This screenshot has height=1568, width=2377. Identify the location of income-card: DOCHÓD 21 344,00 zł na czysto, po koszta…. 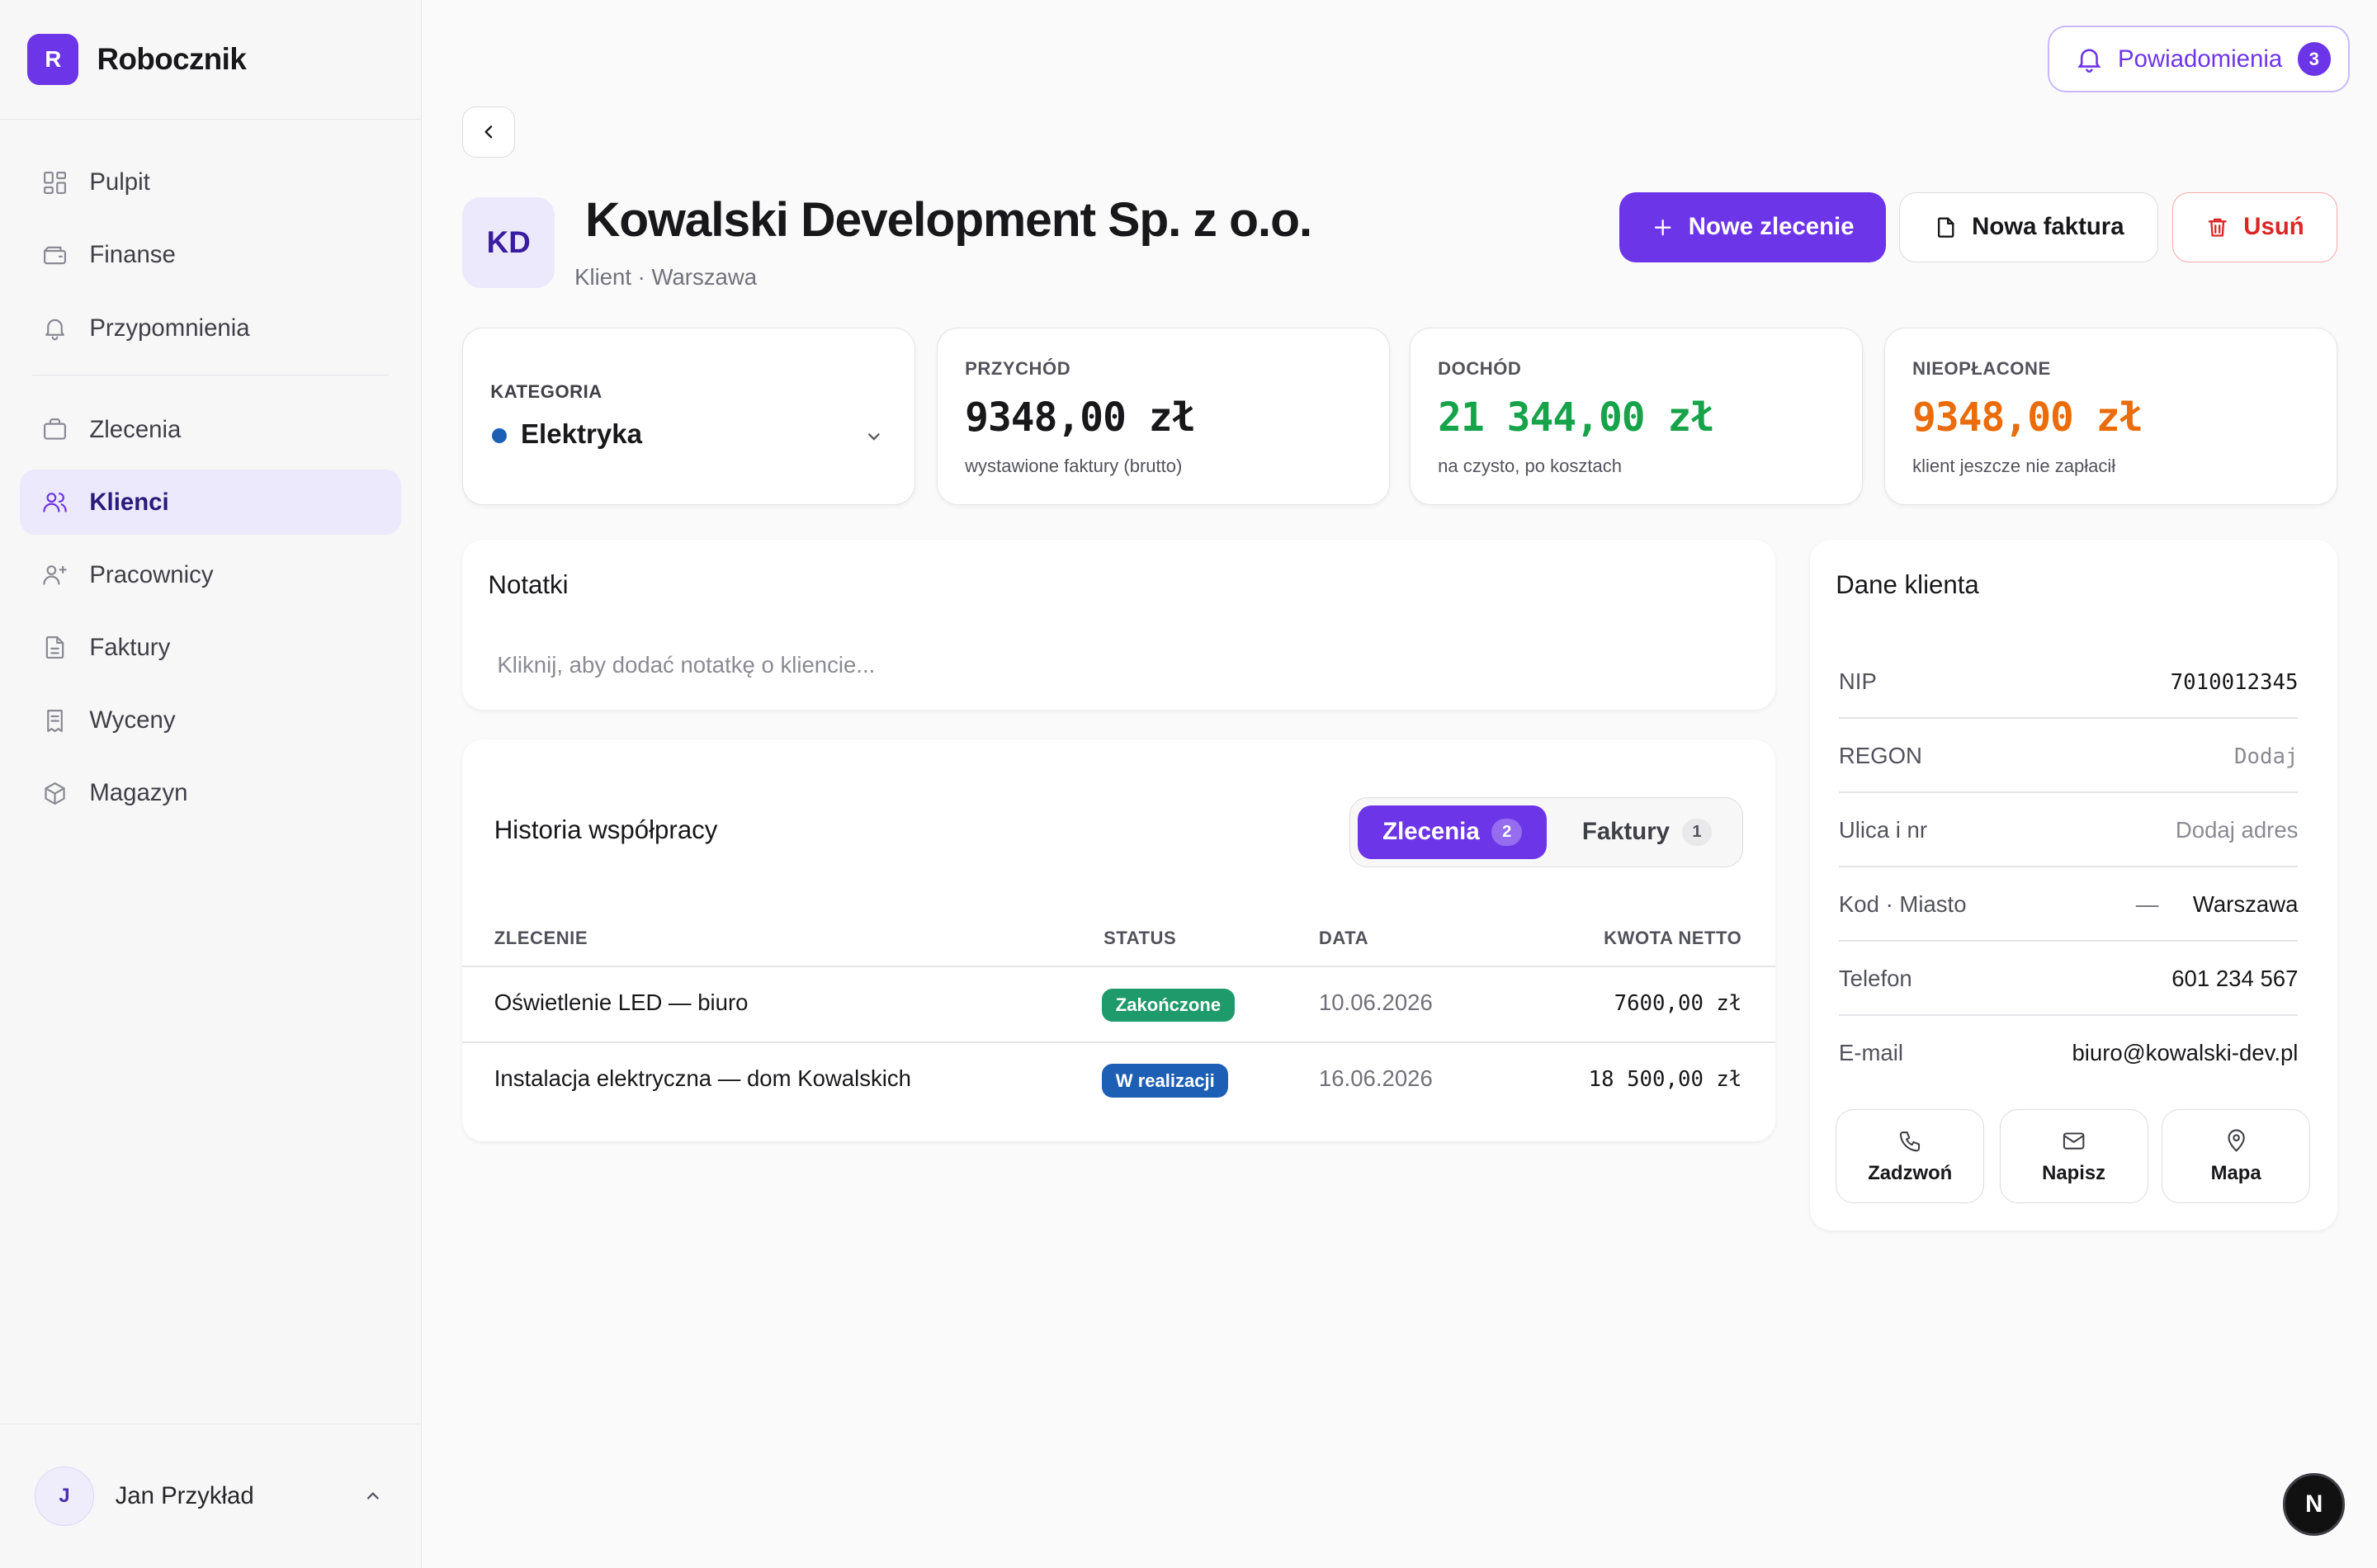
(1637, 416).